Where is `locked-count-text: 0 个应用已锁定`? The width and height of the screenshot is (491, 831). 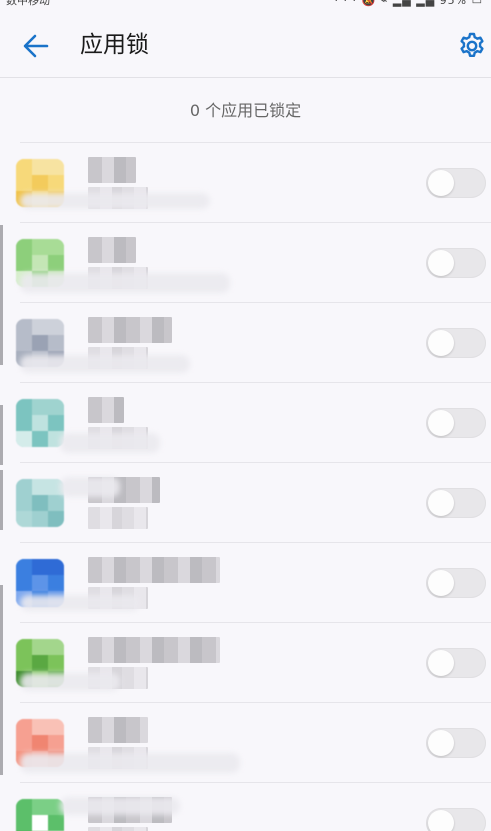
locked-count-text: 0 个应用已锁定 is located at coordinates (245, 110).